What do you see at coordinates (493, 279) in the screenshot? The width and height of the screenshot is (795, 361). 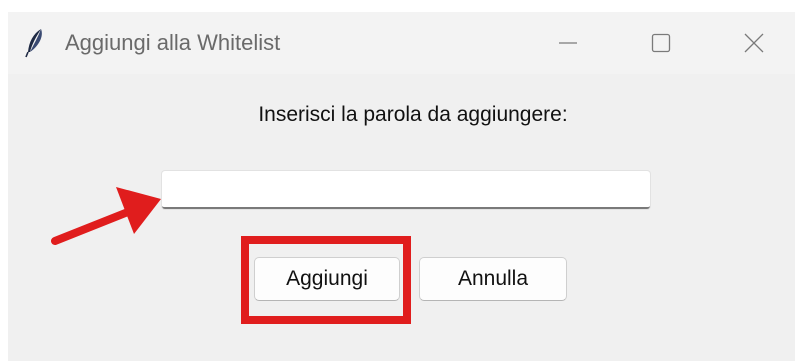 I see `cancel-button: Annulla` at bounding box center [493, 279].